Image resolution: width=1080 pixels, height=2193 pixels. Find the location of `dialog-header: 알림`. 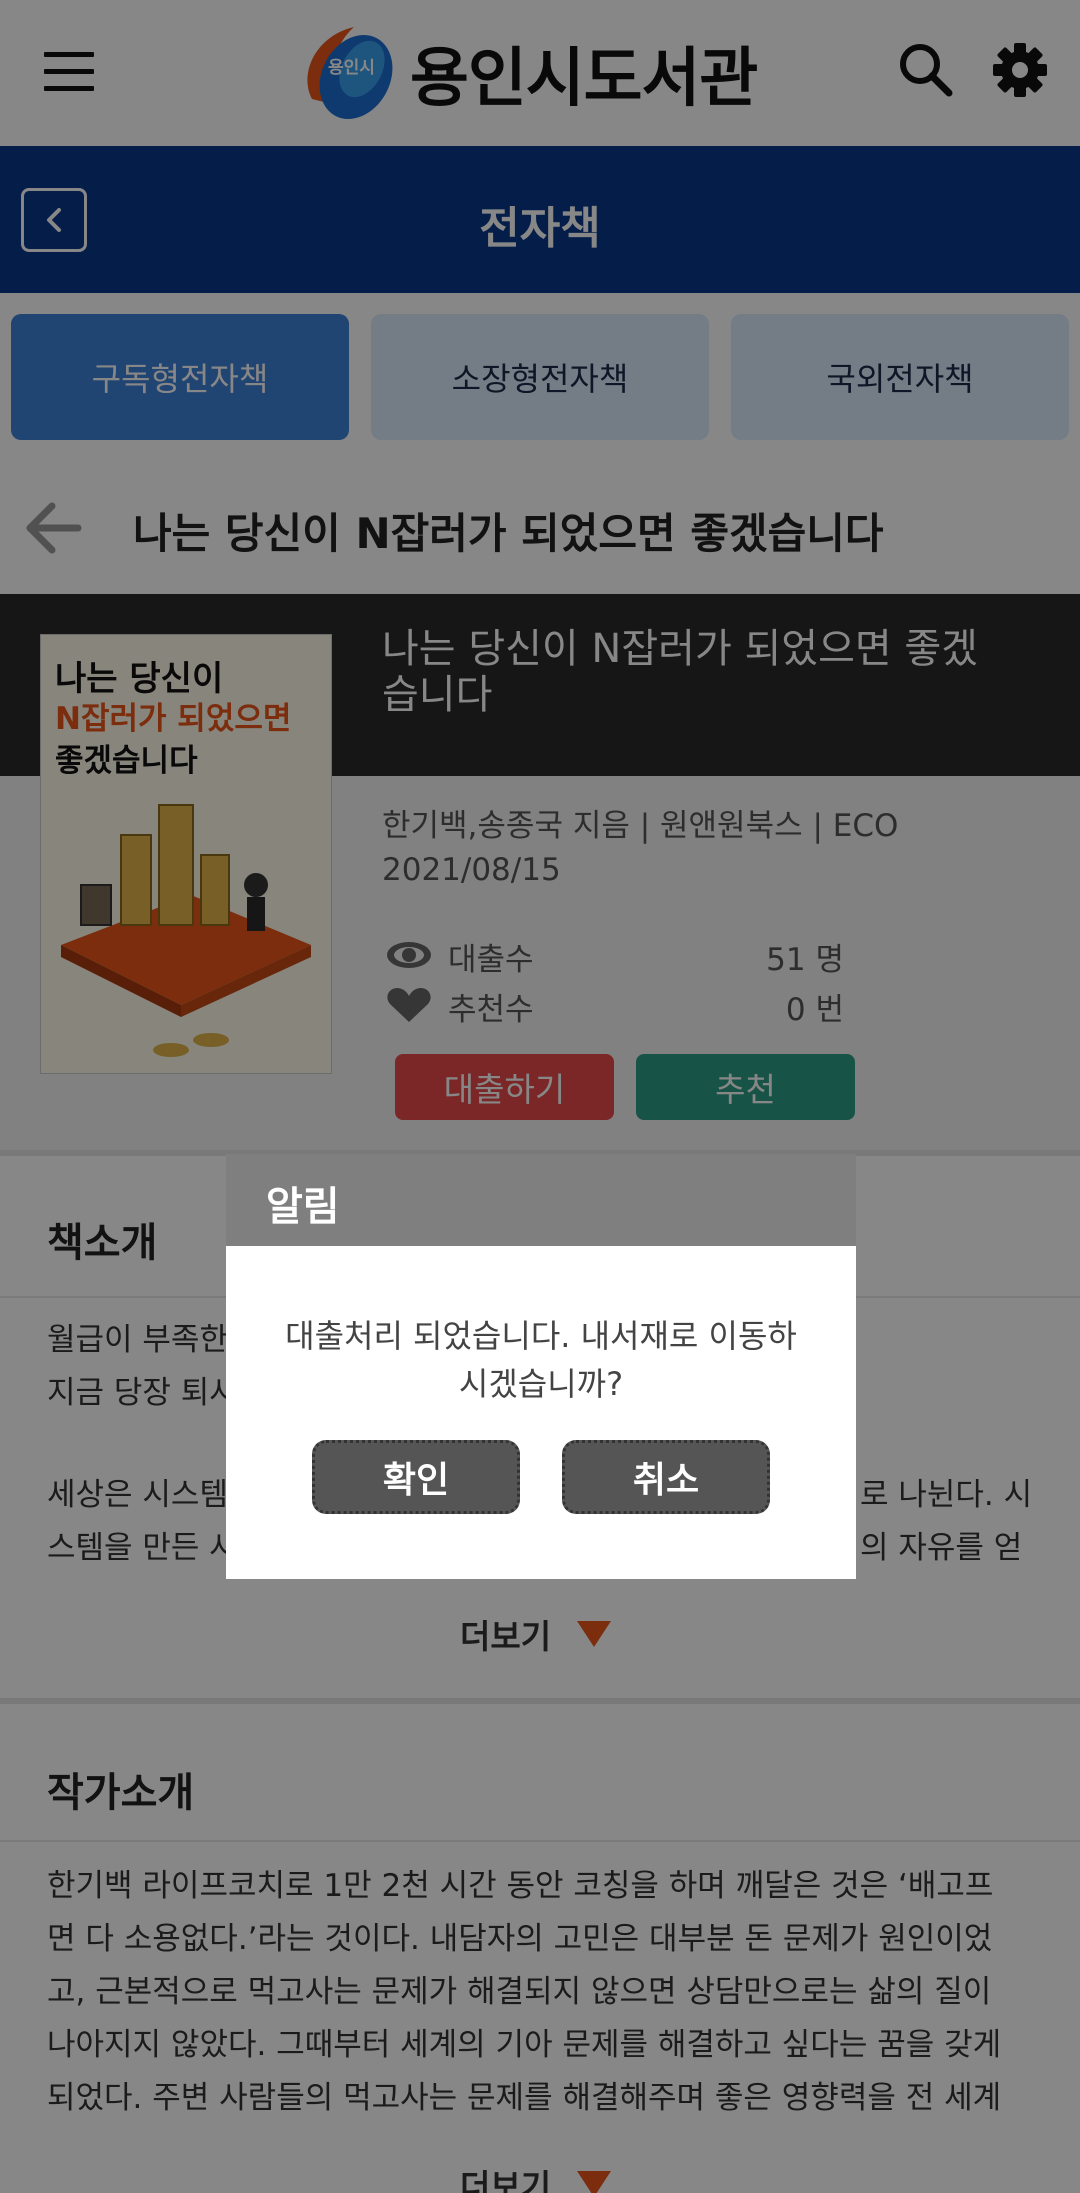

dialog-header: 알림 is located at coordinates (541, 1200).